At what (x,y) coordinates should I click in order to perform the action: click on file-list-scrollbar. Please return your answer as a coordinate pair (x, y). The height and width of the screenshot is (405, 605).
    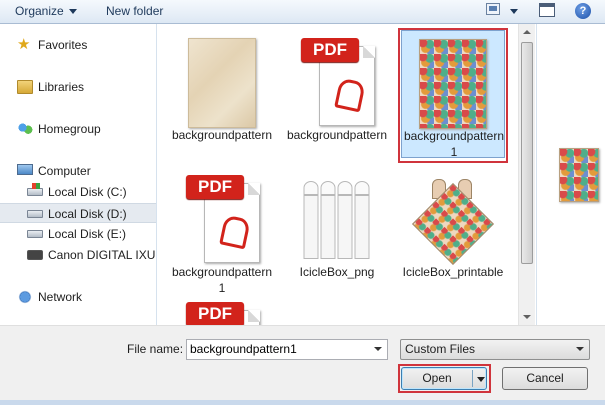
    Looking at the image, I should click on (526, 174).